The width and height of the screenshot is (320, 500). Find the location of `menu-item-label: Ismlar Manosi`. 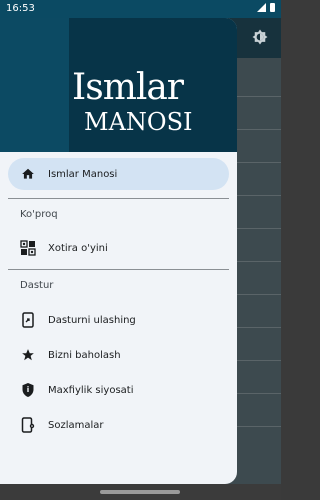

menu-item-label: Ismlar Manosi is located at coordinates (83, 174).